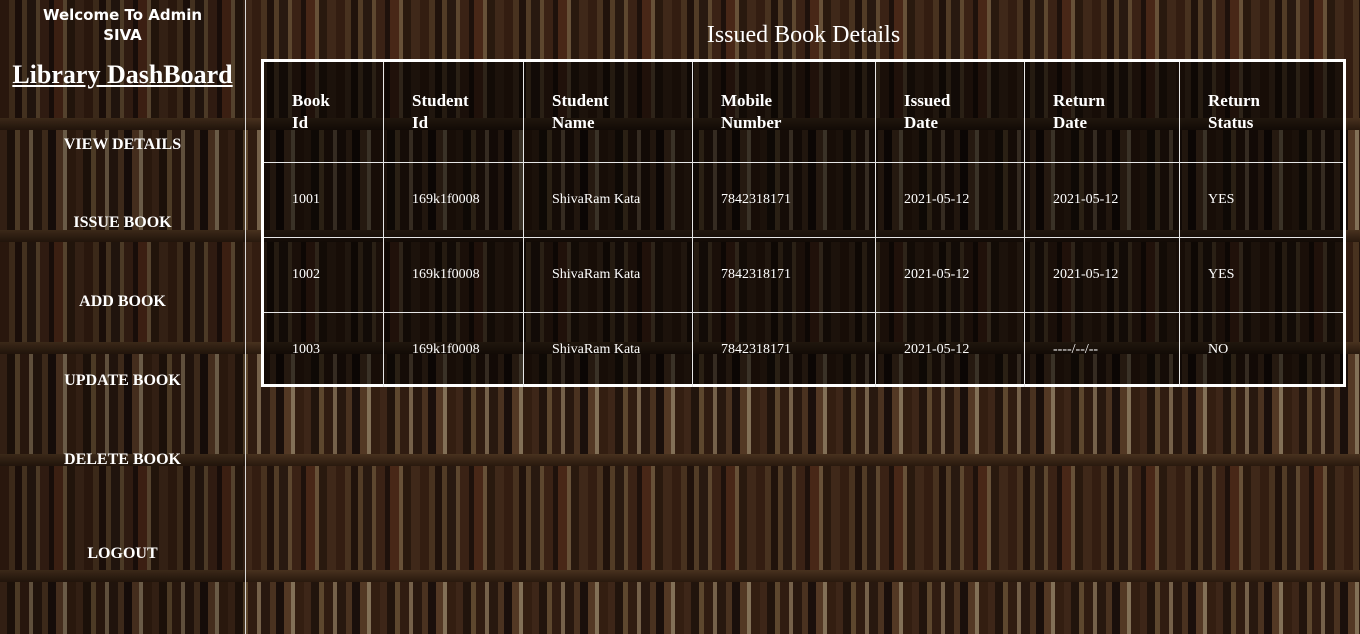  What do you see at coordinates (324, 112) in the screenshot?
I see `header-book-id: Book Id` at bounding box center [324, 112].